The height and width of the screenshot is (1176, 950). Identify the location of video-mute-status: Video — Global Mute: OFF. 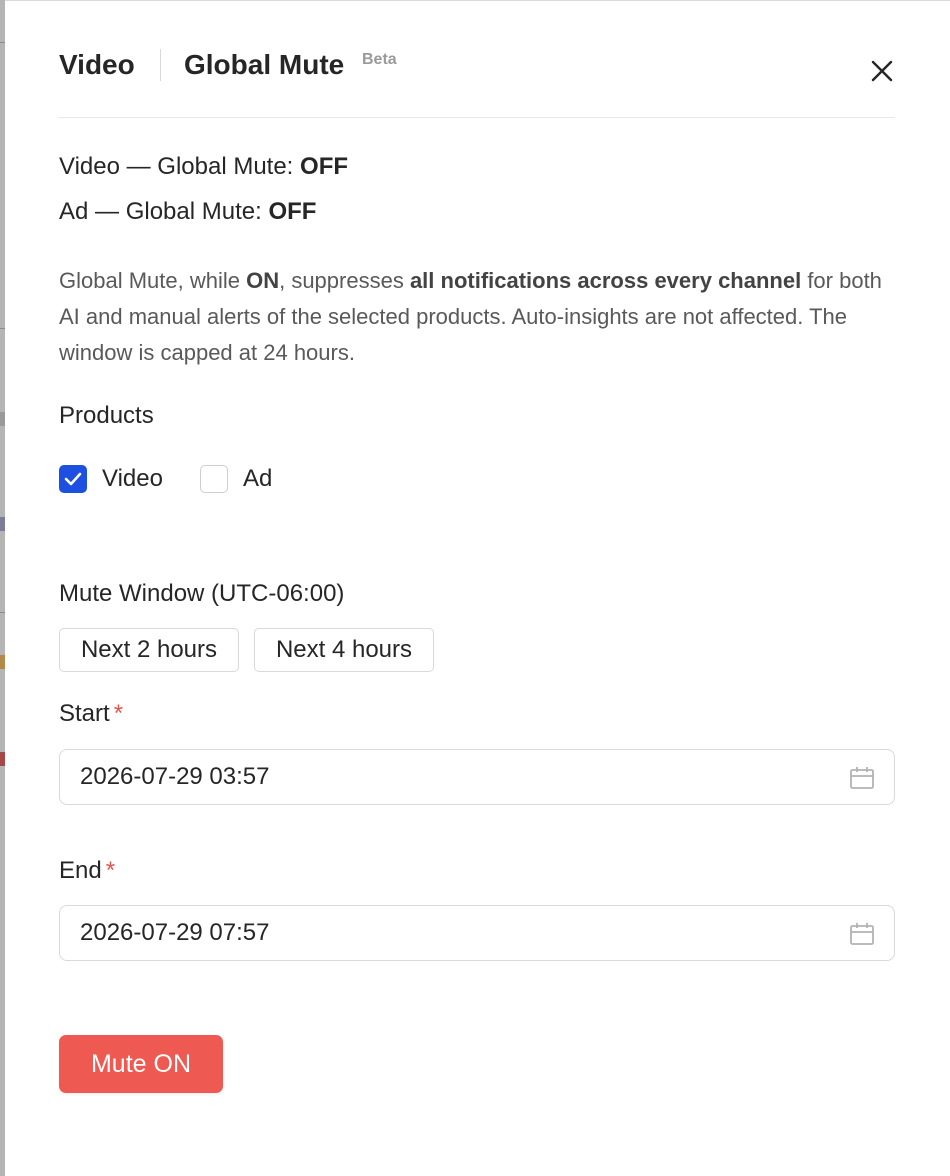
(203, 167).